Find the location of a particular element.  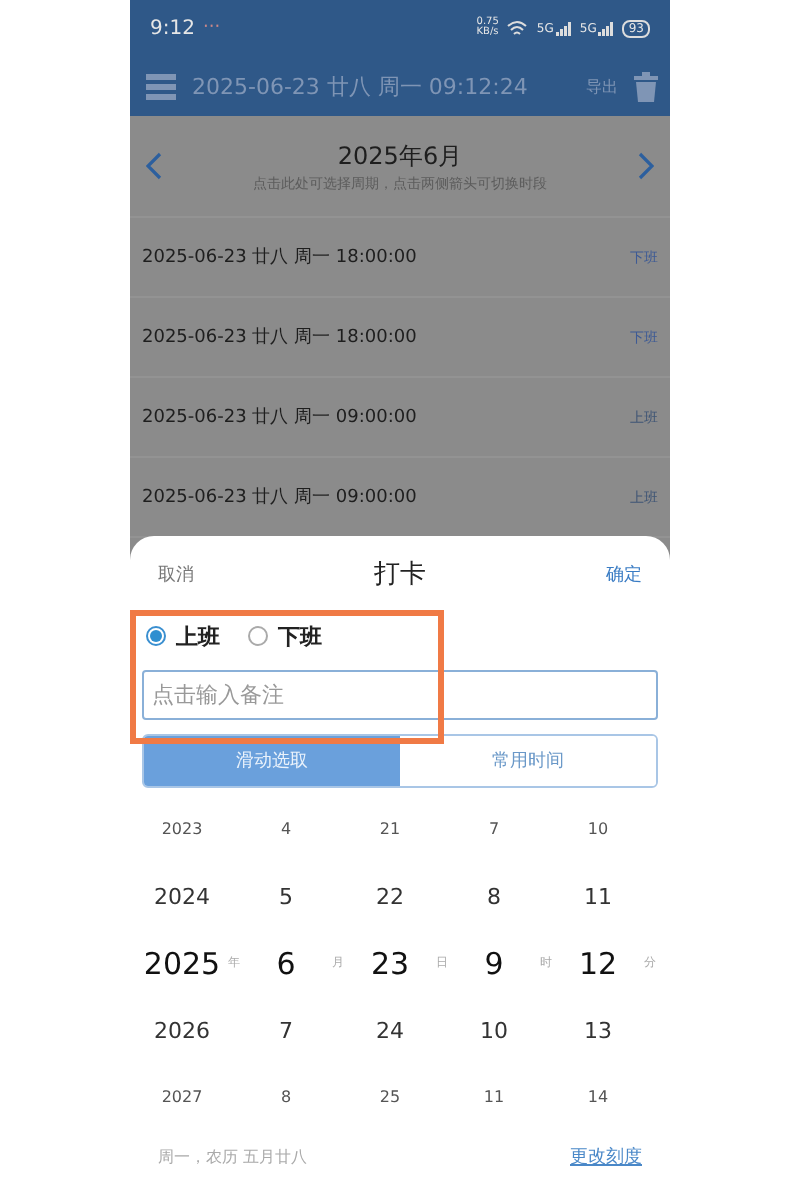

picker-value: 22 is located at coordinates (390, 896).